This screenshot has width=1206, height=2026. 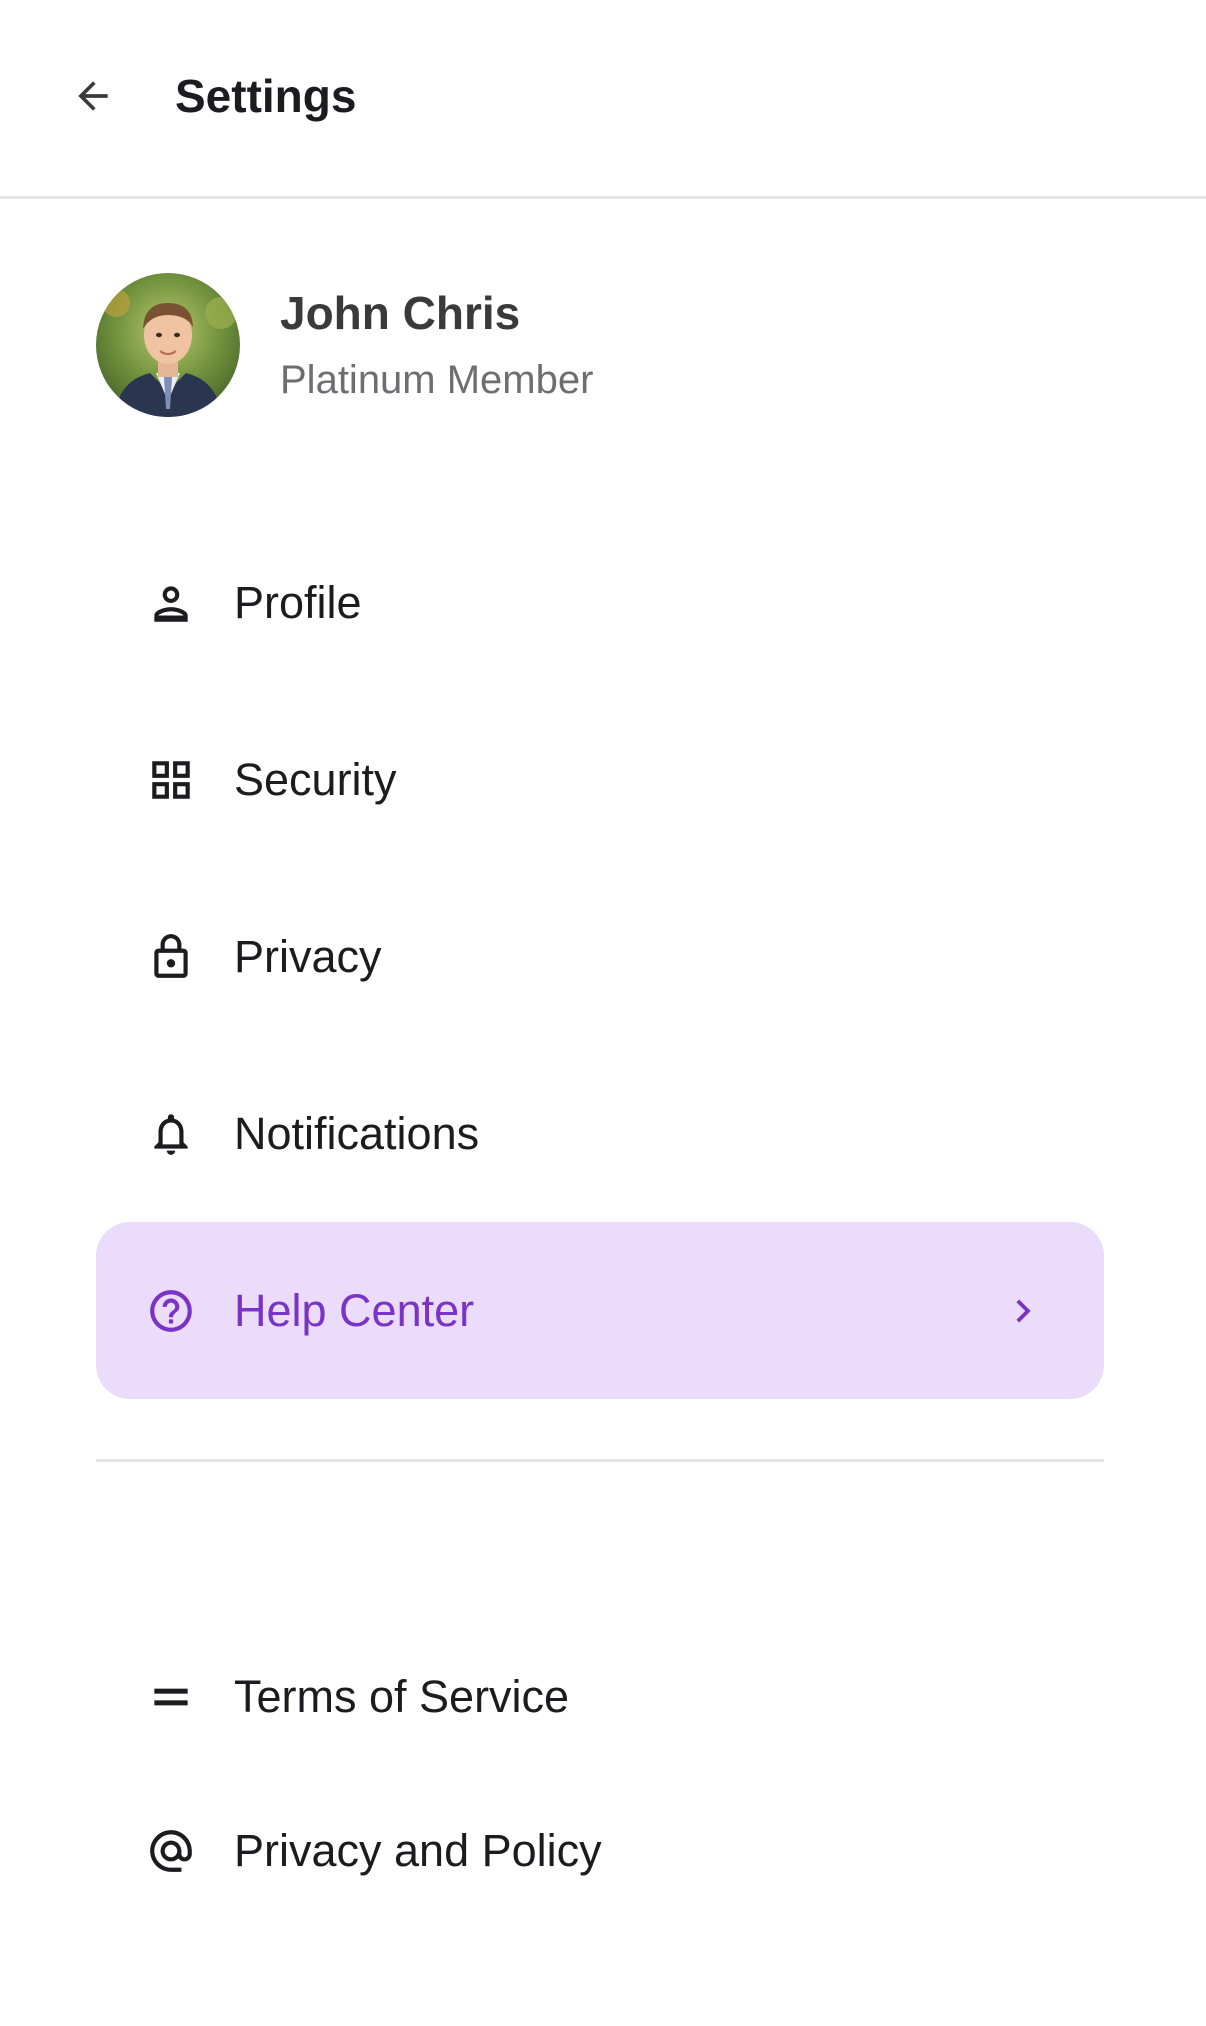 I want to click on legal-menu: Terms of Service Privacy and Policy, so click(x=600, y=1774).